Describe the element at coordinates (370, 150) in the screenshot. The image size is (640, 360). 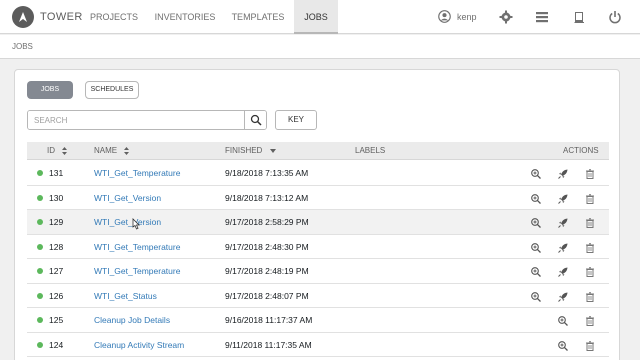
I see `column-header-labels: LABELS` at that location.